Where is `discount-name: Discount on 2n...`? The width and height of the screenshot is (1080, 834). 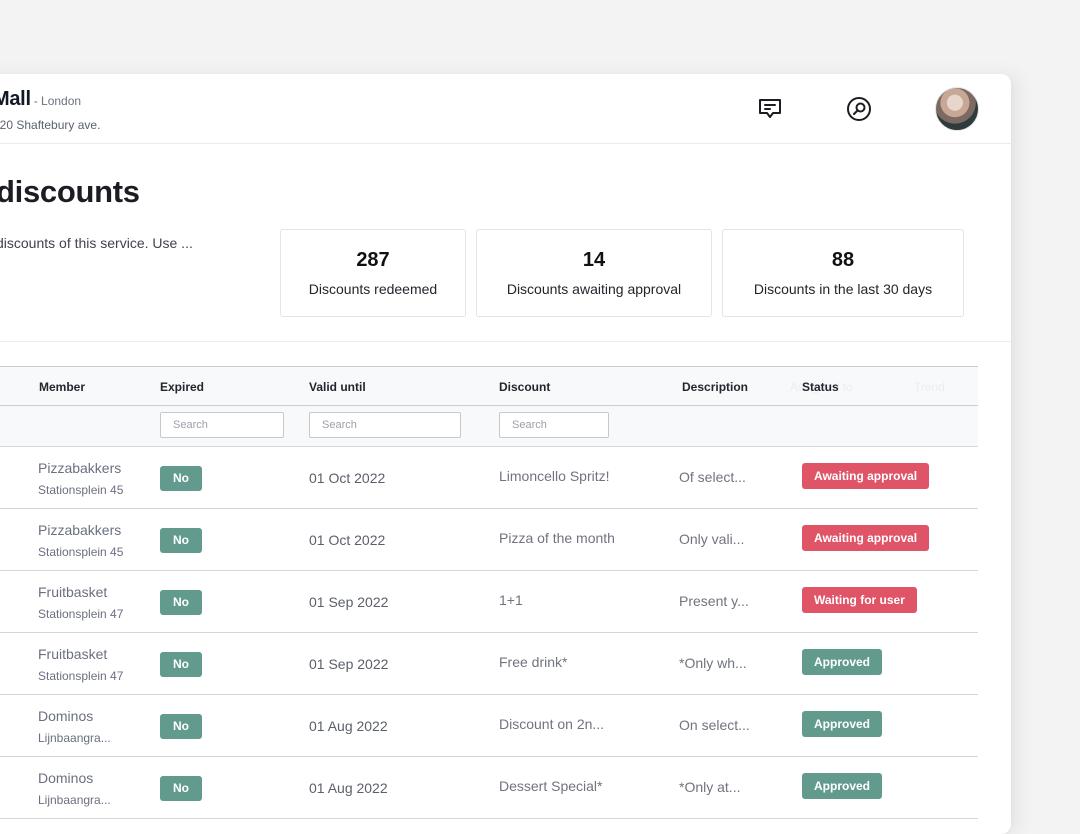 discount-name: Discount on 2n... is located at coordinates (552, 724).